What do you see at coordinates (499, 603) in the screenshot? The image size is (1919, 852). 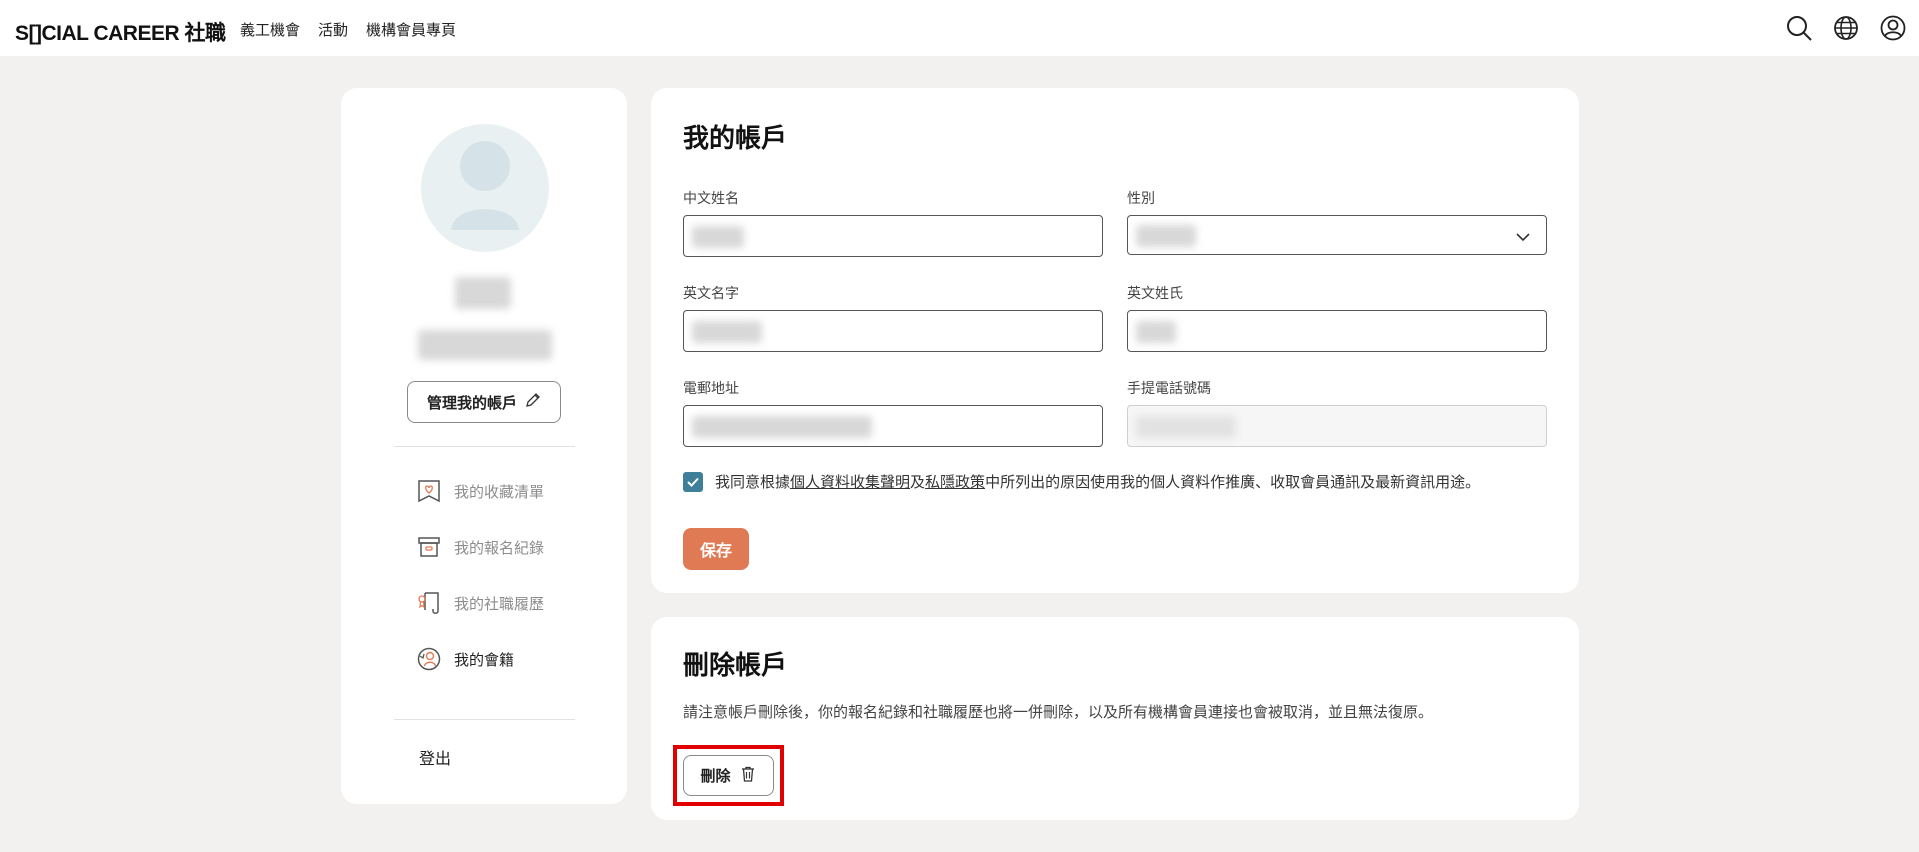 I see `sidebar-item-label: 我的社職履歷` at bounding box center [499, 603].